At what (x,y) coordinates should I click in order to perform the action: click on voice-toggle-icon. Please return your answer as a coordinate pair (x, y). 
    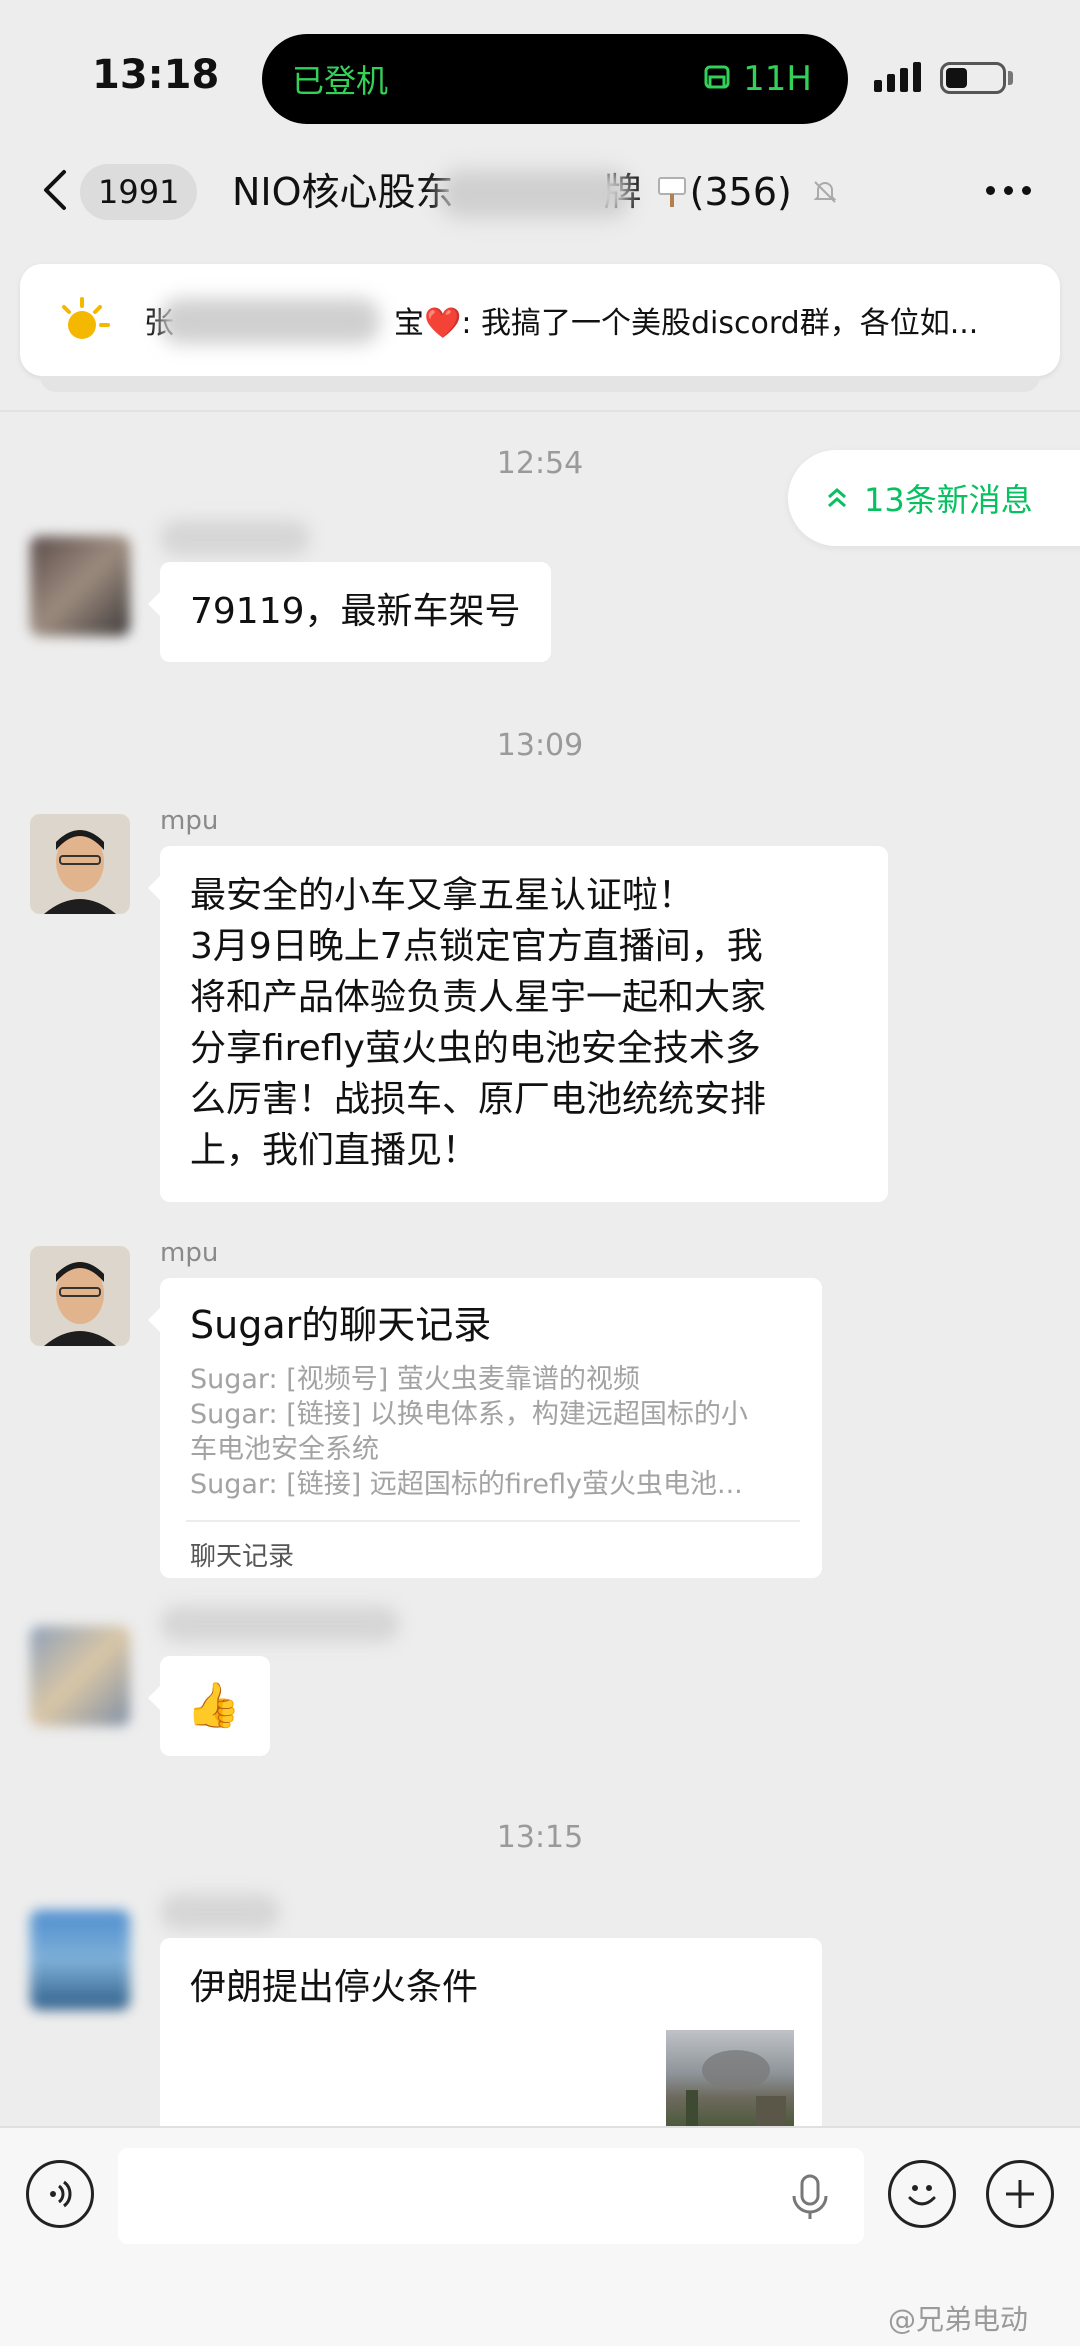
    Looking at the image, I should click on (60, 2194).